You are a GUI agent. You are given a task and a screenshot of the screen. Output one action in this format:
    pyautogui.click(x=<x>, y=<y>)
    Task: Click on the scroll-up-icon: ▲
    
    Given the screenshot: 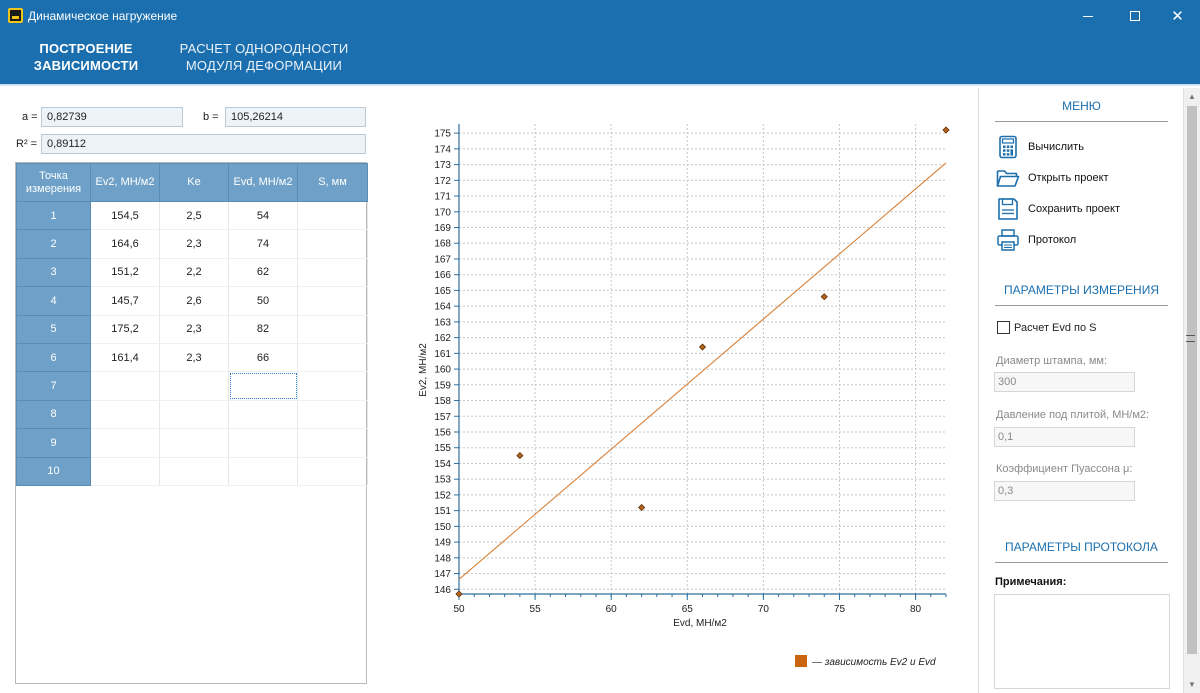 What is the action you would take?
    pyautogui.click(x=1192, y=96)
    